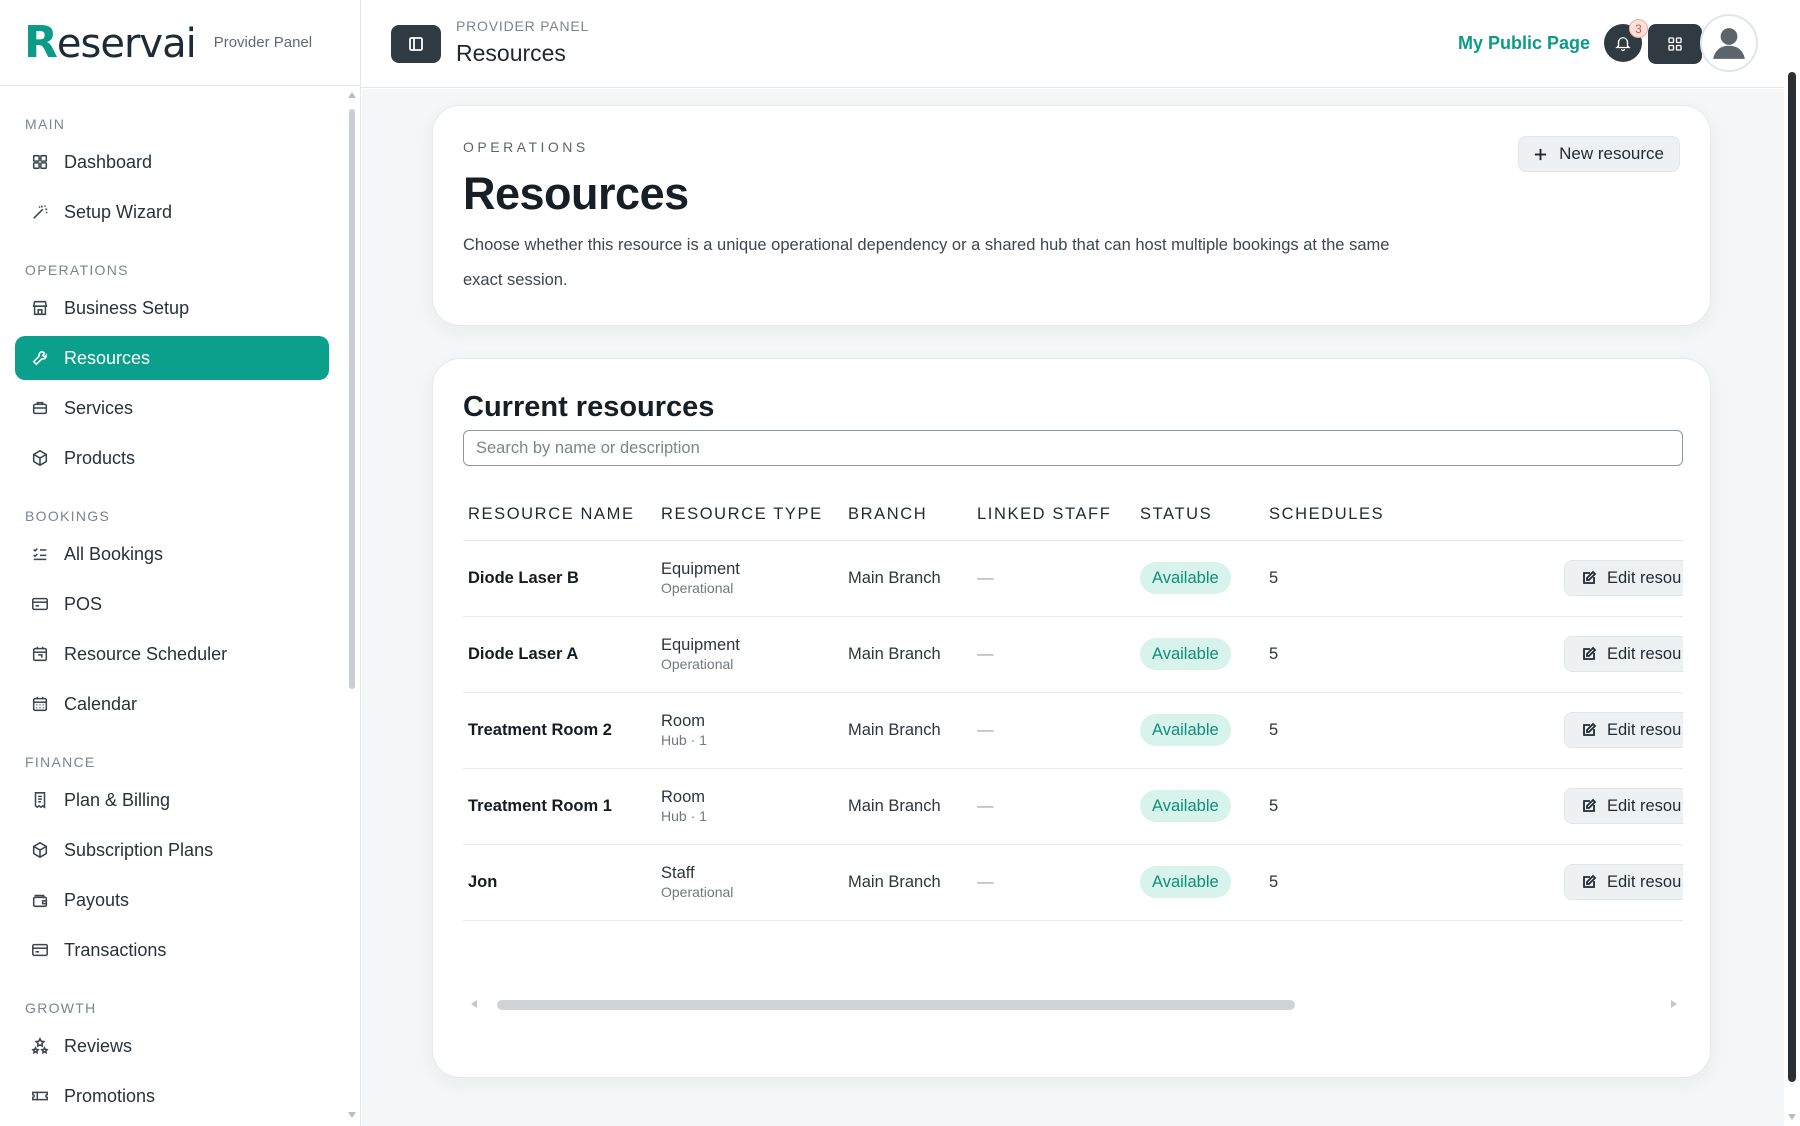 The height and width of the screenshot is (1126, 1800). What do you see at coordinates (101, 703) in the screenshot?
I see `sidebar-item-label: Calendar` at bounding box center [101, 703].